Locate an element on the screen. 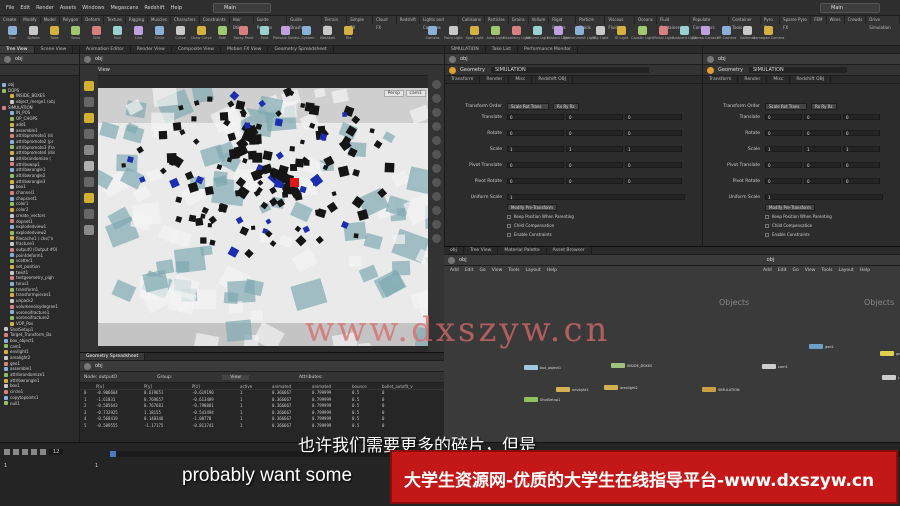 Image resolution: width=900 pixels, height=506 pixels. network-menu-item-right: Layout is located at coordinates (846, 270).